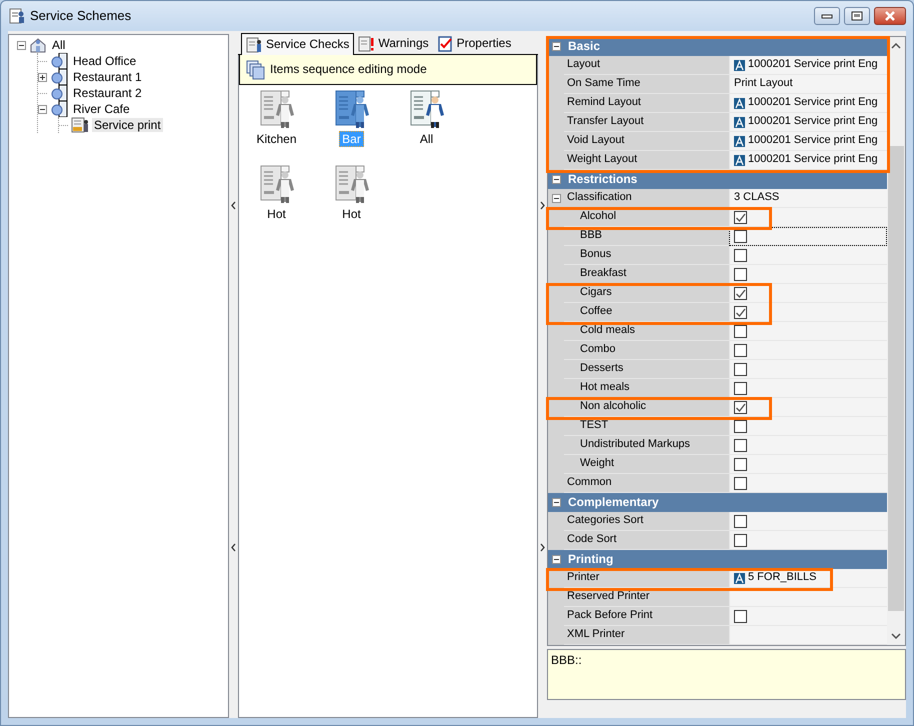 The height and width of the screenshot is (726, 914). Describe the element at coordinates (717, 502) in the screenshot. I see `category-bar: Complementary` at that location.